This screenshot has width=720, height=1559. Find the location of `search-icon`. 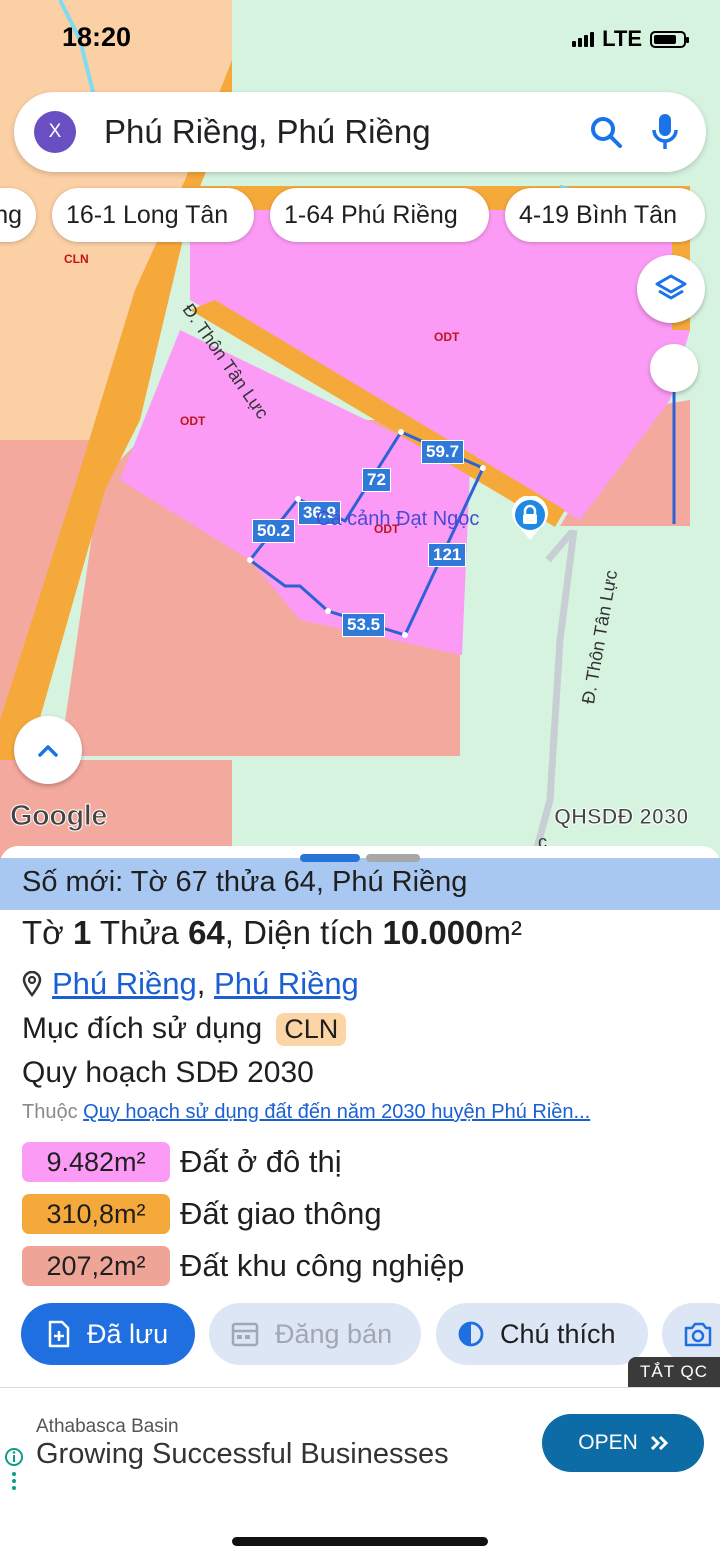

search-icon is located at coordinates (606, 132).